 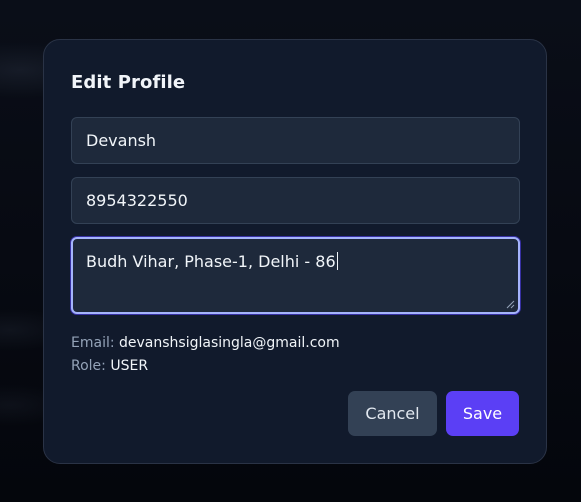 What do you see at coordinates (295, 275) in the screenshot?
I see `address-textarea: Budh Vihar, Phase-1, Delhi - 86` at bounding box center [295, 275].